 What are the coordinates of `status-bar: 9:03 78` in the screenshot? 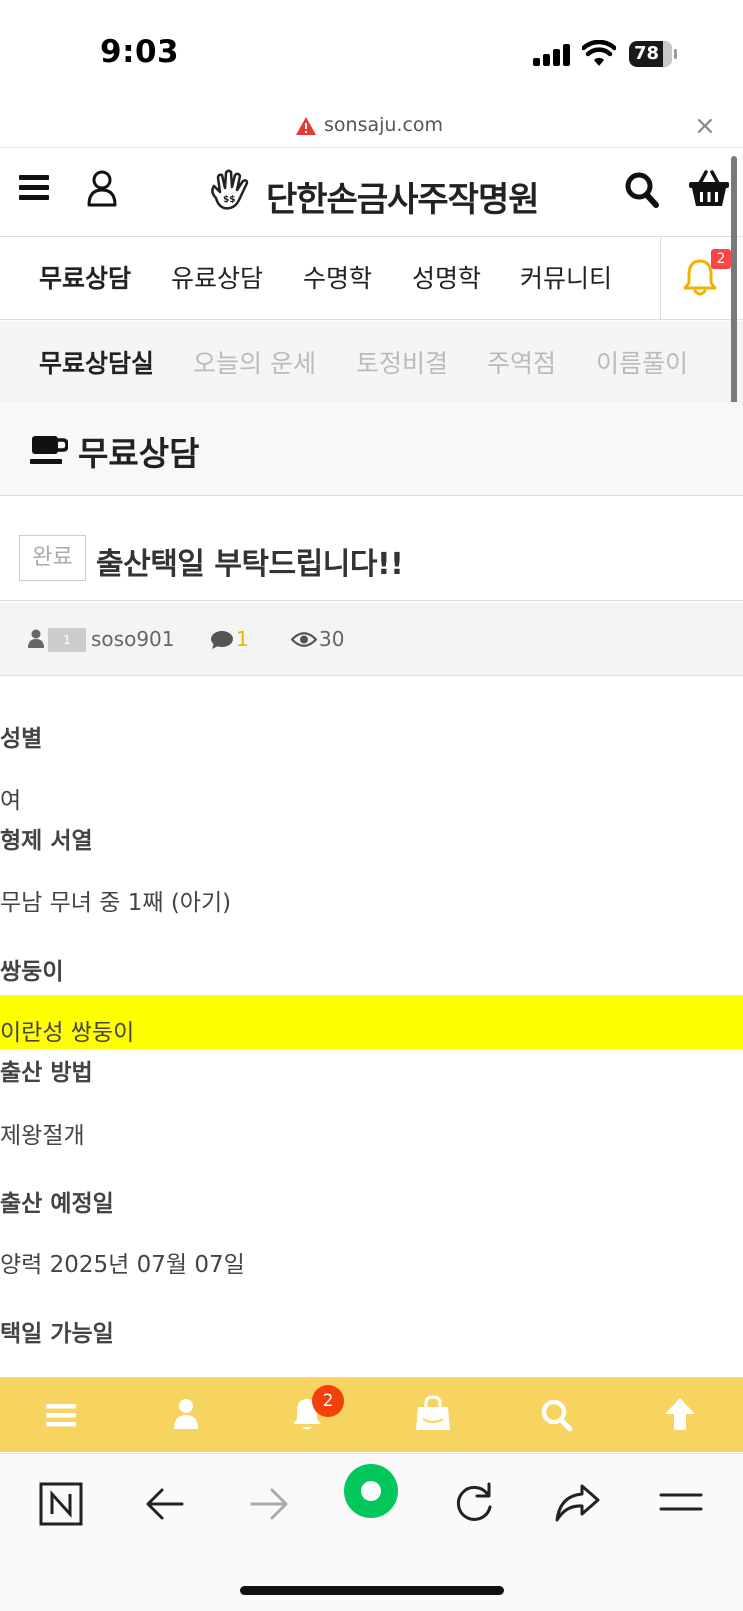 It's located at (371, 54).